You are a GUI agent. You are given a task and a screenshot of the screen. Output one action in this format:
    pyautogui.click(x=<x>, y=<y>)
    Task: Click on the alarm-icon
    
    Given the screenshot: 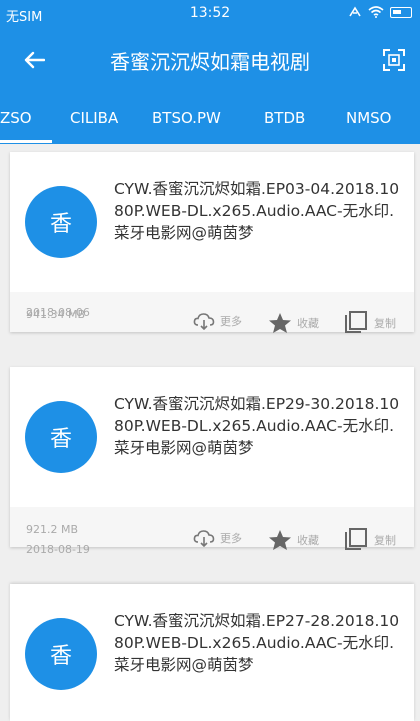 What is the action you would take?
    pyautogui.click(x=355, y=11)
    